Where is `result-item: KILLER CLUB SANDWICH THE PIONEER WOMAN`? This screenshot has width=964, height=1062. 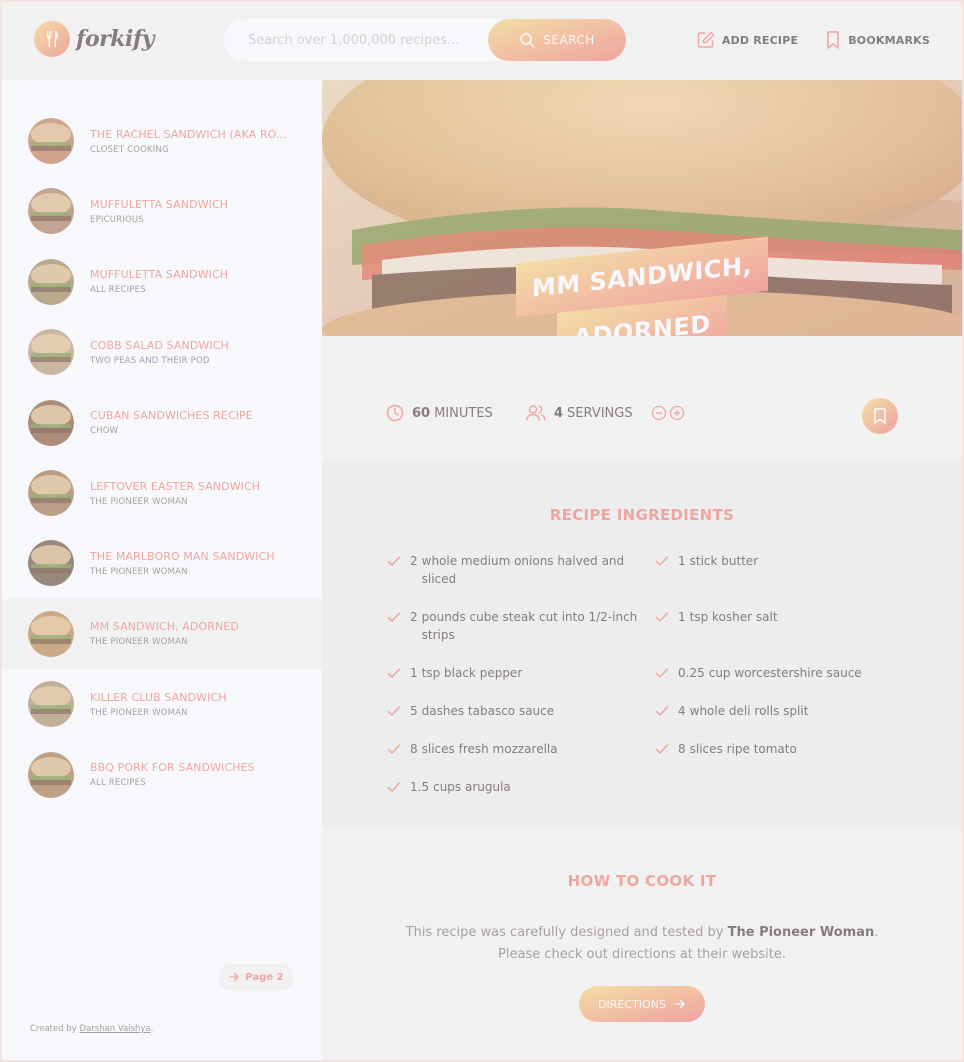
result-item: KILLER CLUB SANDWICH THE PIONEER WOMAN is located at coordinates (162, 704).